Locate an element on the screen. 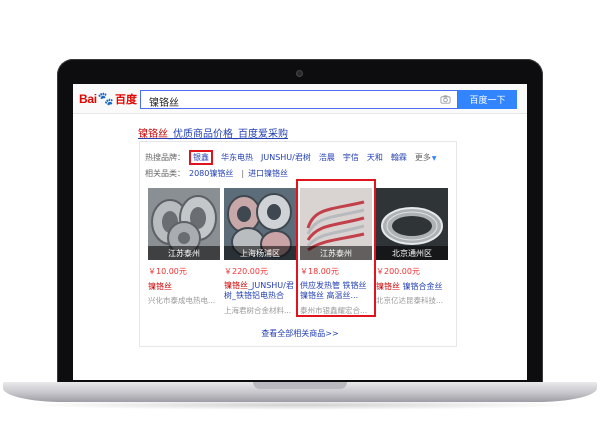 The width and height of the screenshot is (600, 448). paw-icon: 🐾 is located at coordinates (105, 98).